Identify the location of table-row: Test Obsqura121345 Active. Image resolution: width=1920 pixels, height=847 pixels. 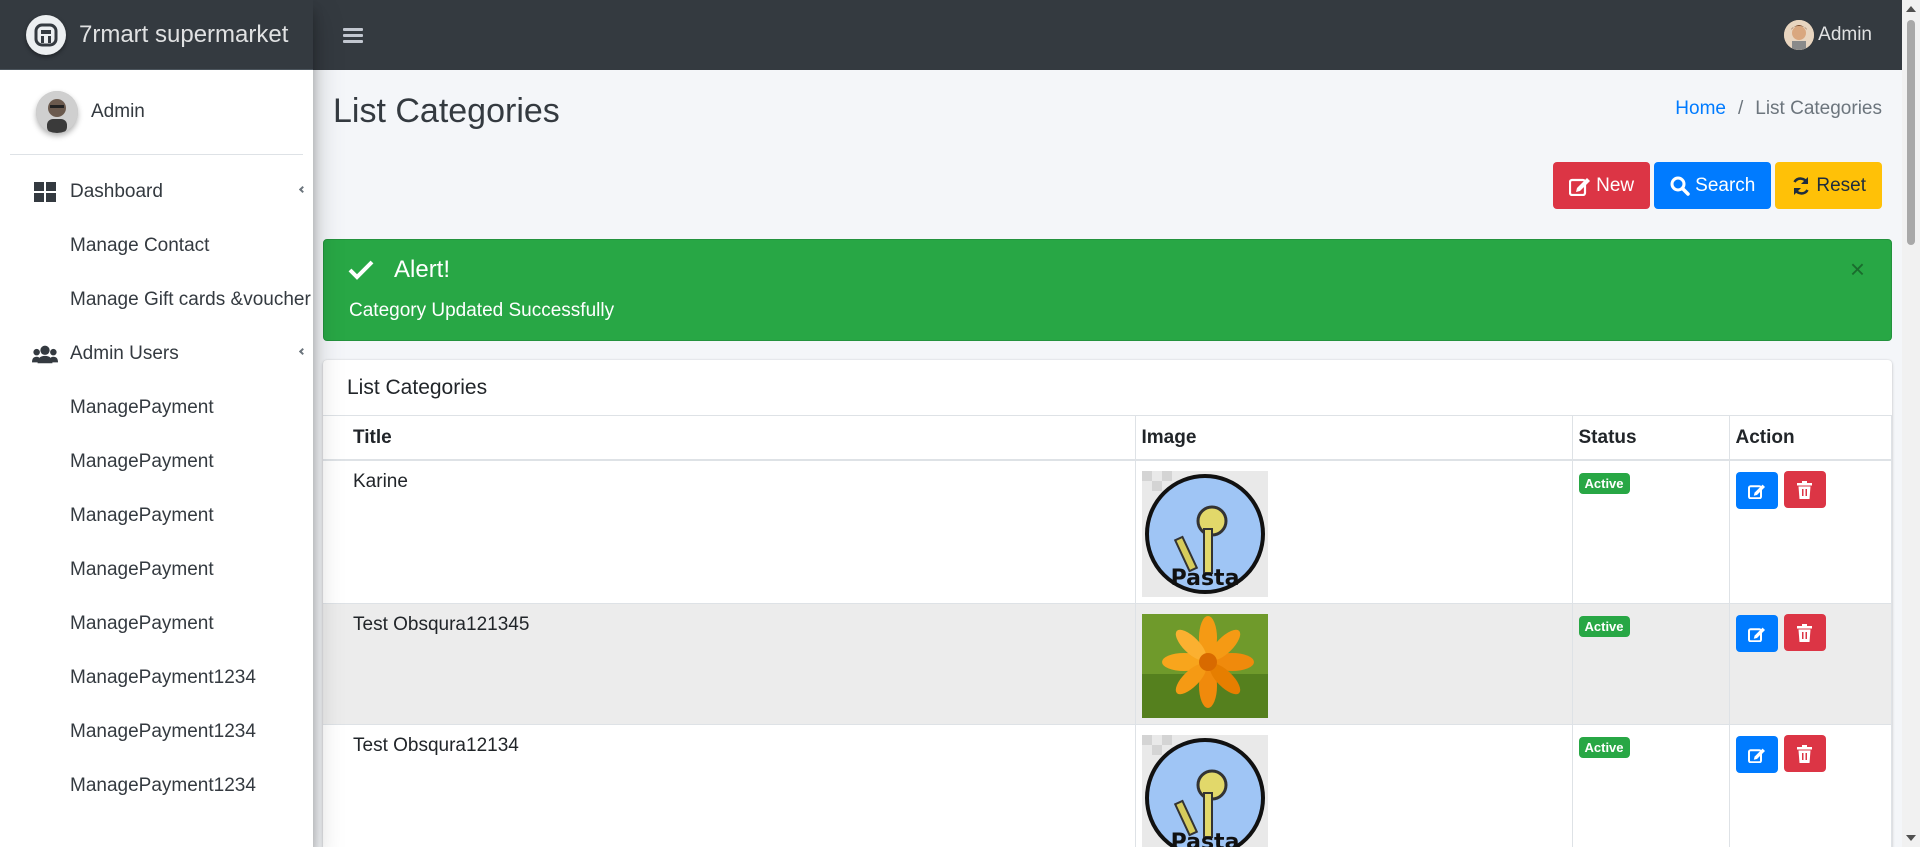
(1107, 664).